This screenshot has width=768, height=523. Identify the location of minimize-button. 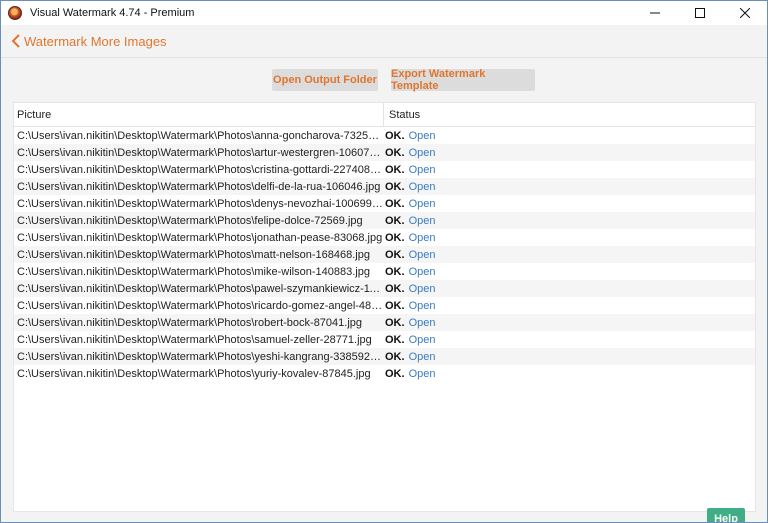
(654, 13).